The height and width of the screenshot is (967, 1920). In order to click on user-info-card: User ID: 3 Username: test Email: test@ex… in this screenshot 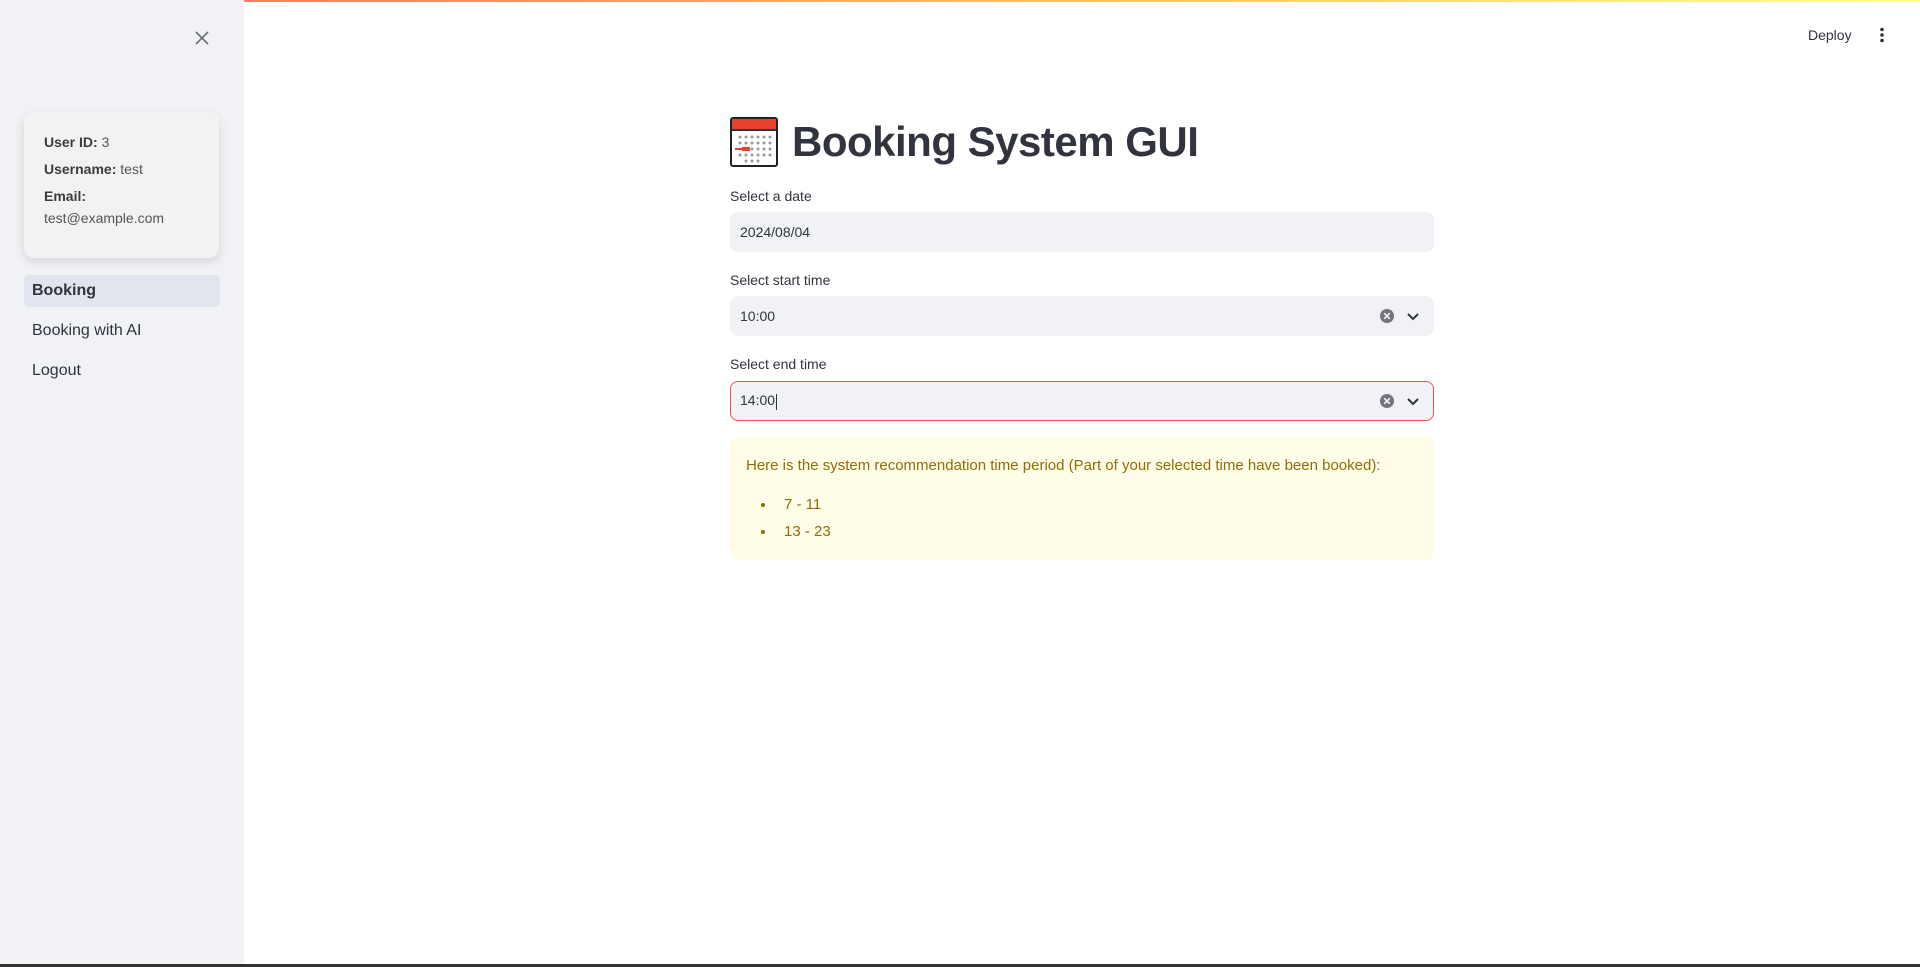, I will do `click(121, 185)`.